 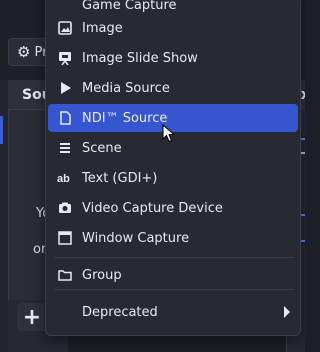 I want to click on menu-item-text-gdi: ab Text (GDI+), so click(x=173, y=178).